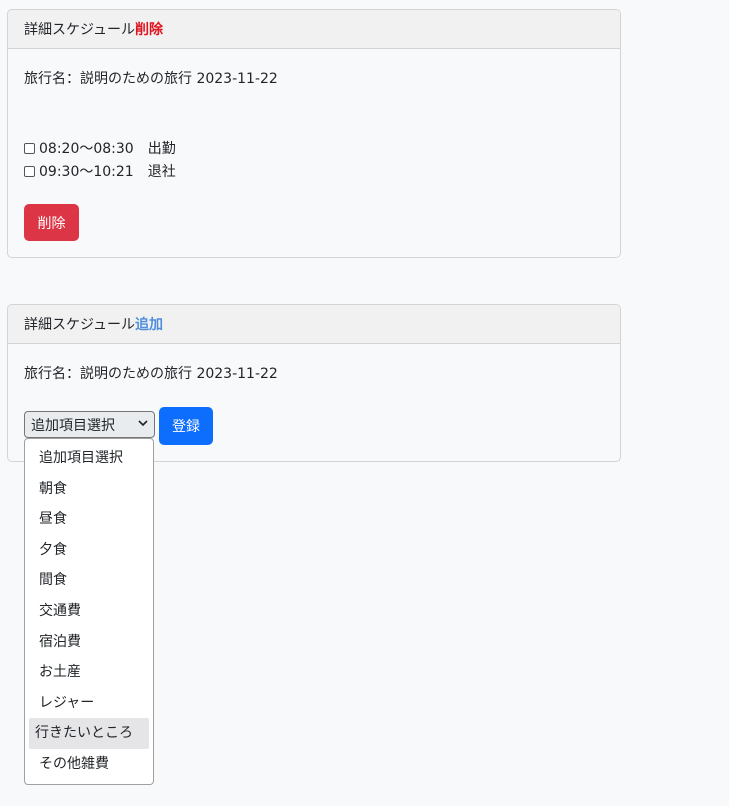 The height and width of the screenshot is (806, 729). I want to click on schedule-item-1: 08:20〜08:30 出勤, so click(100, 148).